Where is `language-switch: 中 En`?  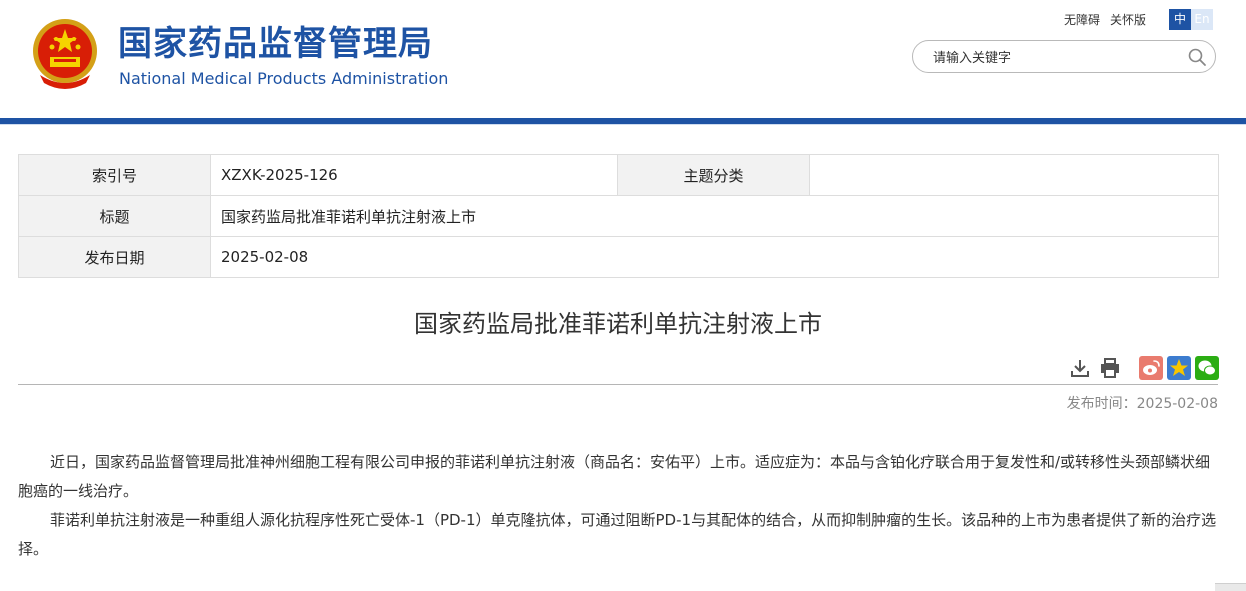 language-switch: 中 En is located at coordinates (1191, 19).